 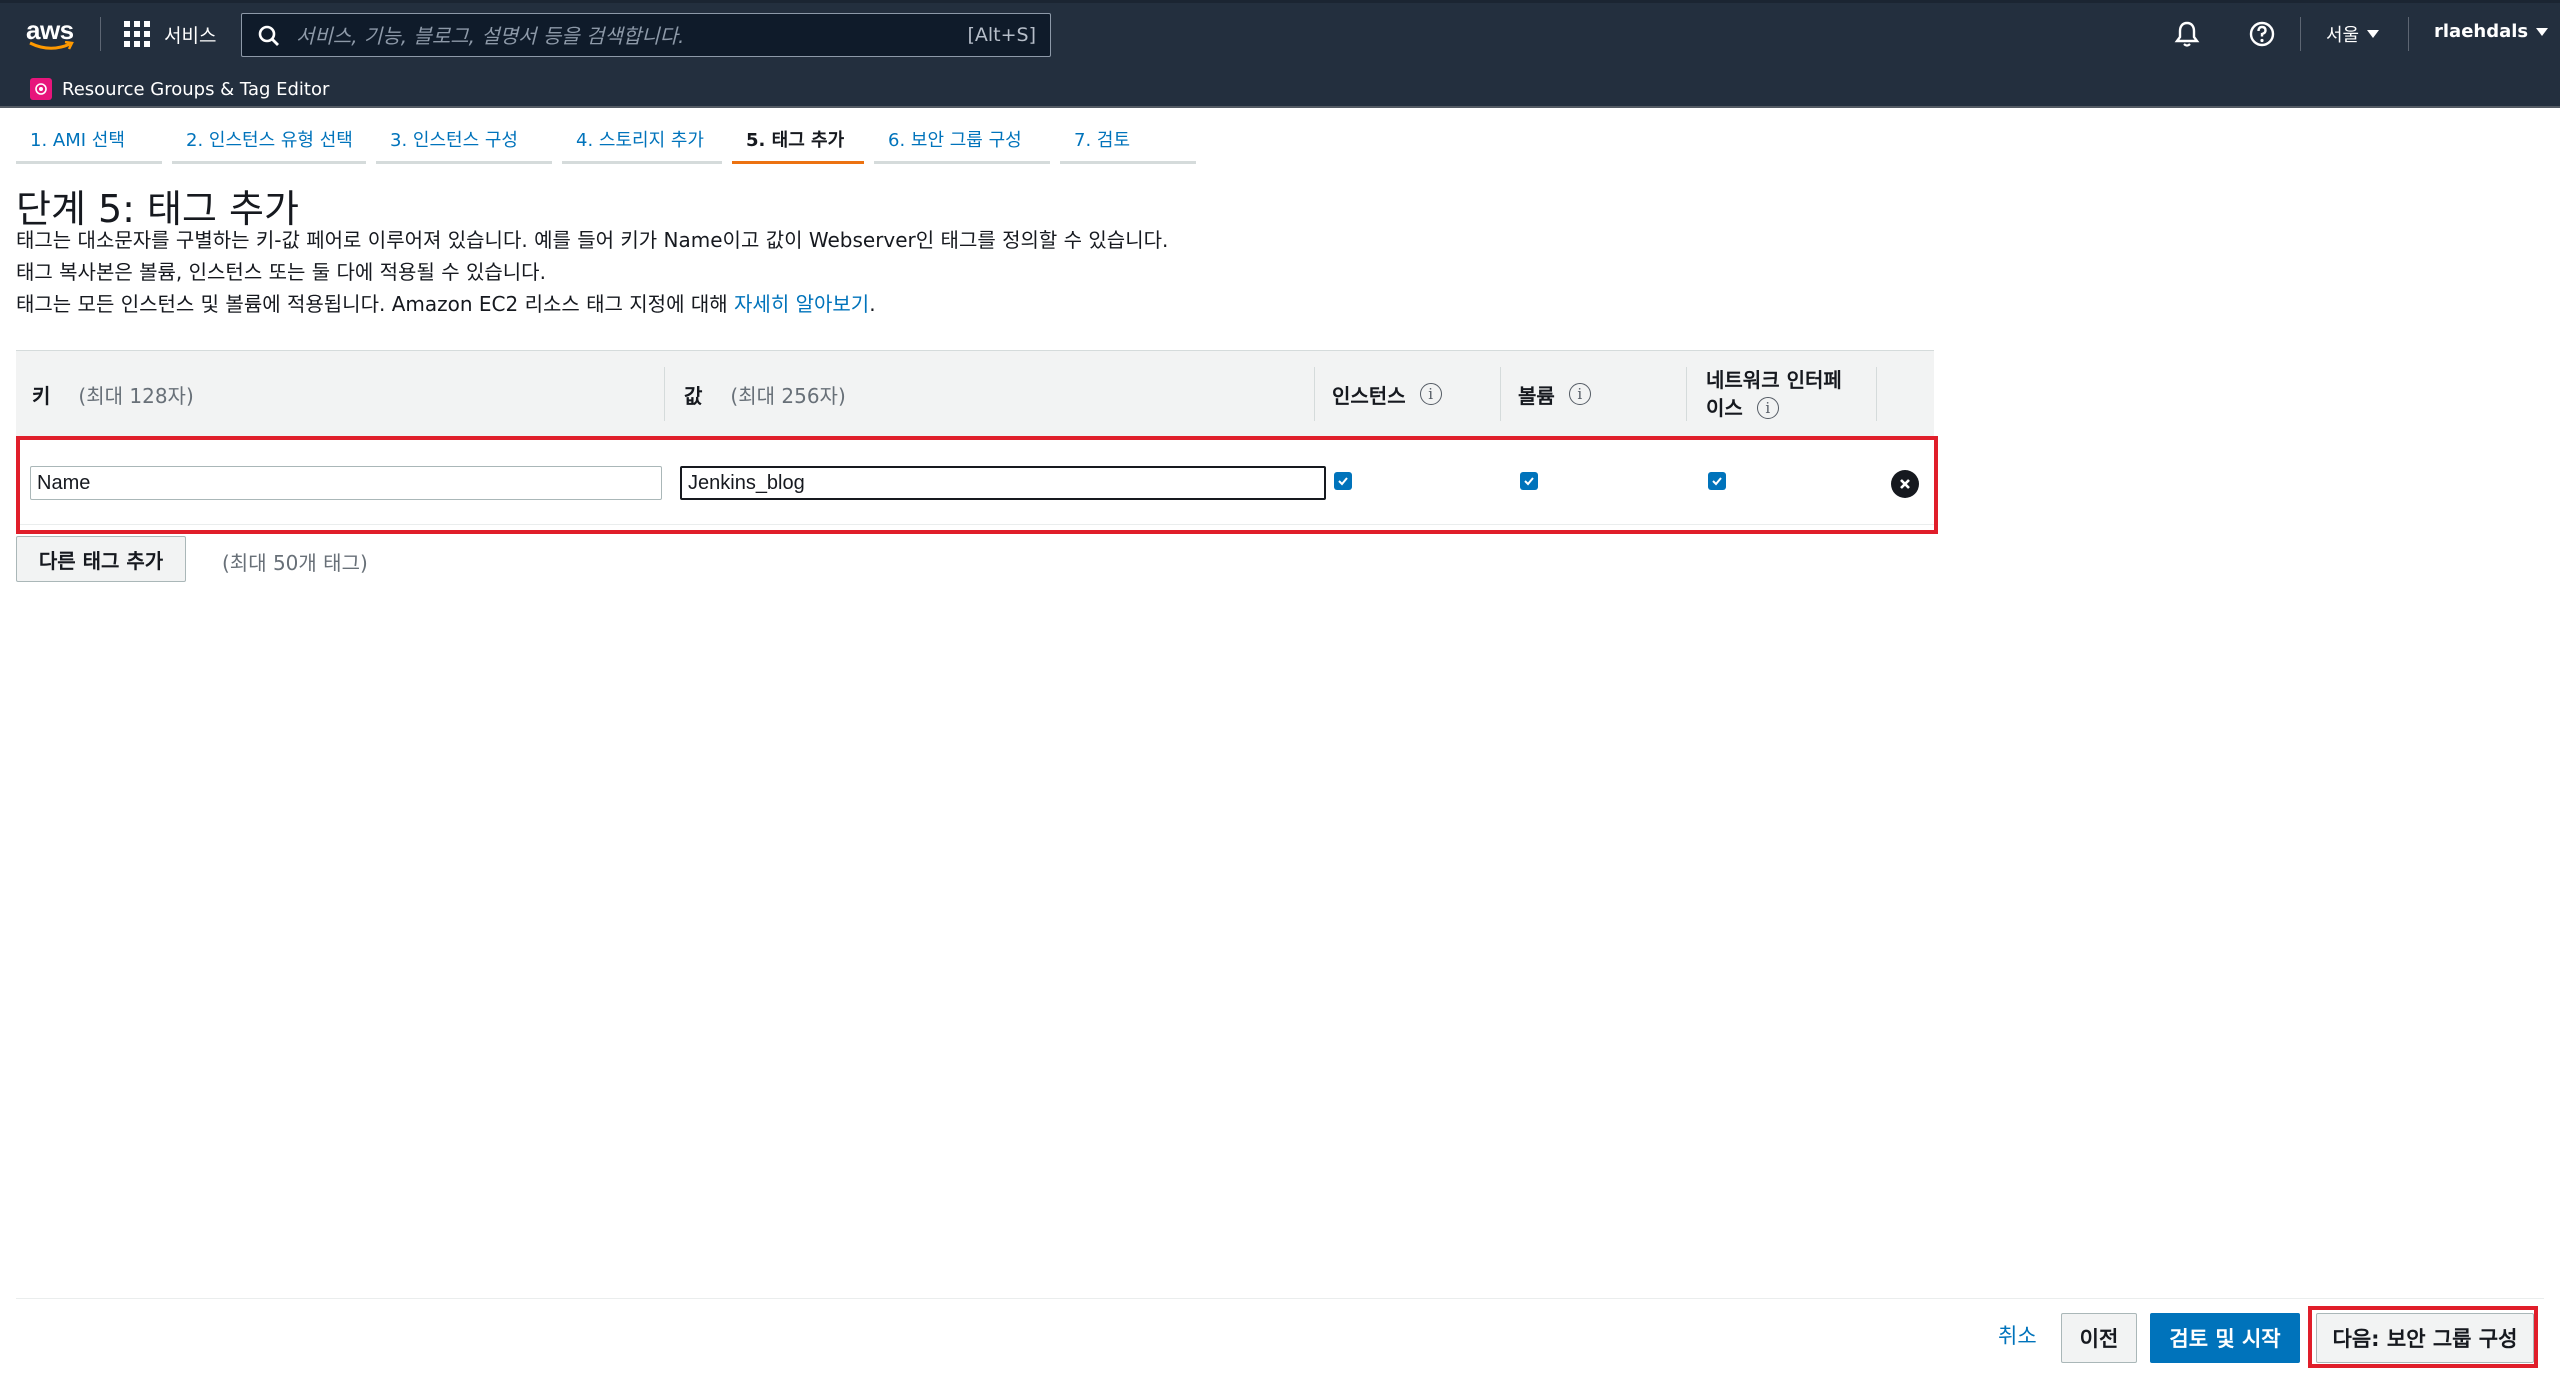 I want to click on step-instance-type: 2. 인스턴스 유형 선택, so click(x=269, y=141).